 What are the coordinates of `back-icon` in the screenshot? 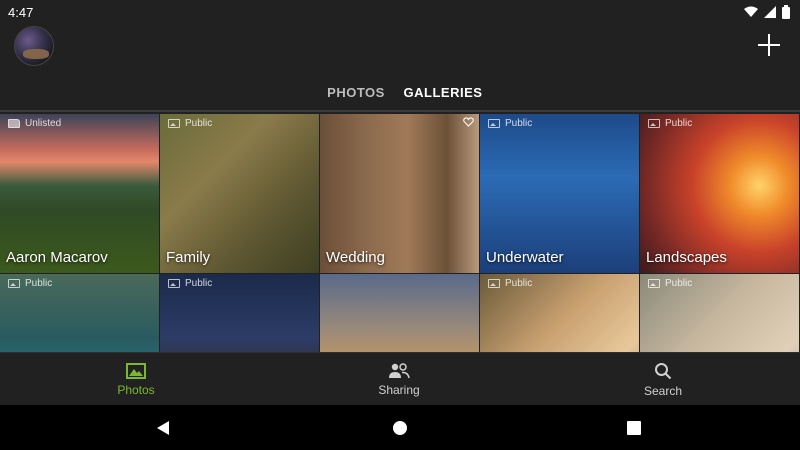 It's located at (163, 428).